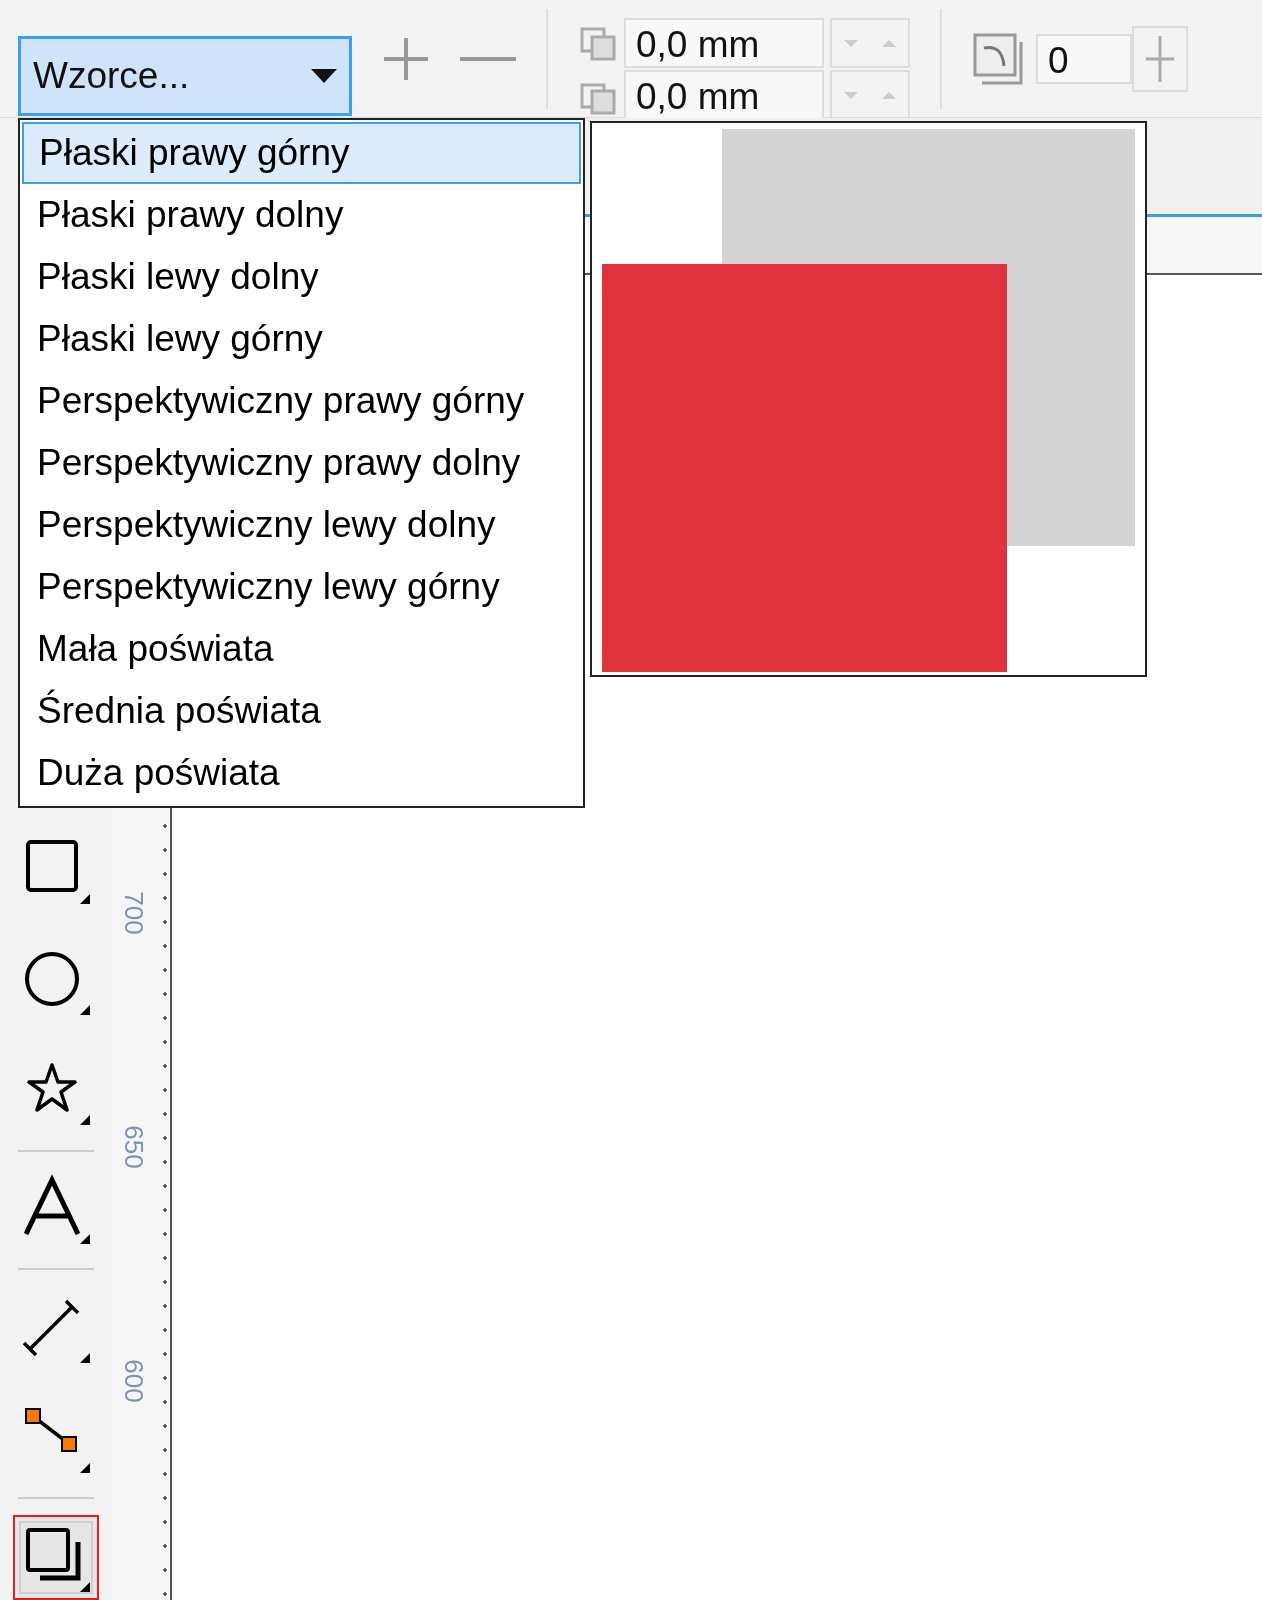  I want to click on ruler-label: 600, so click(134, 1381).